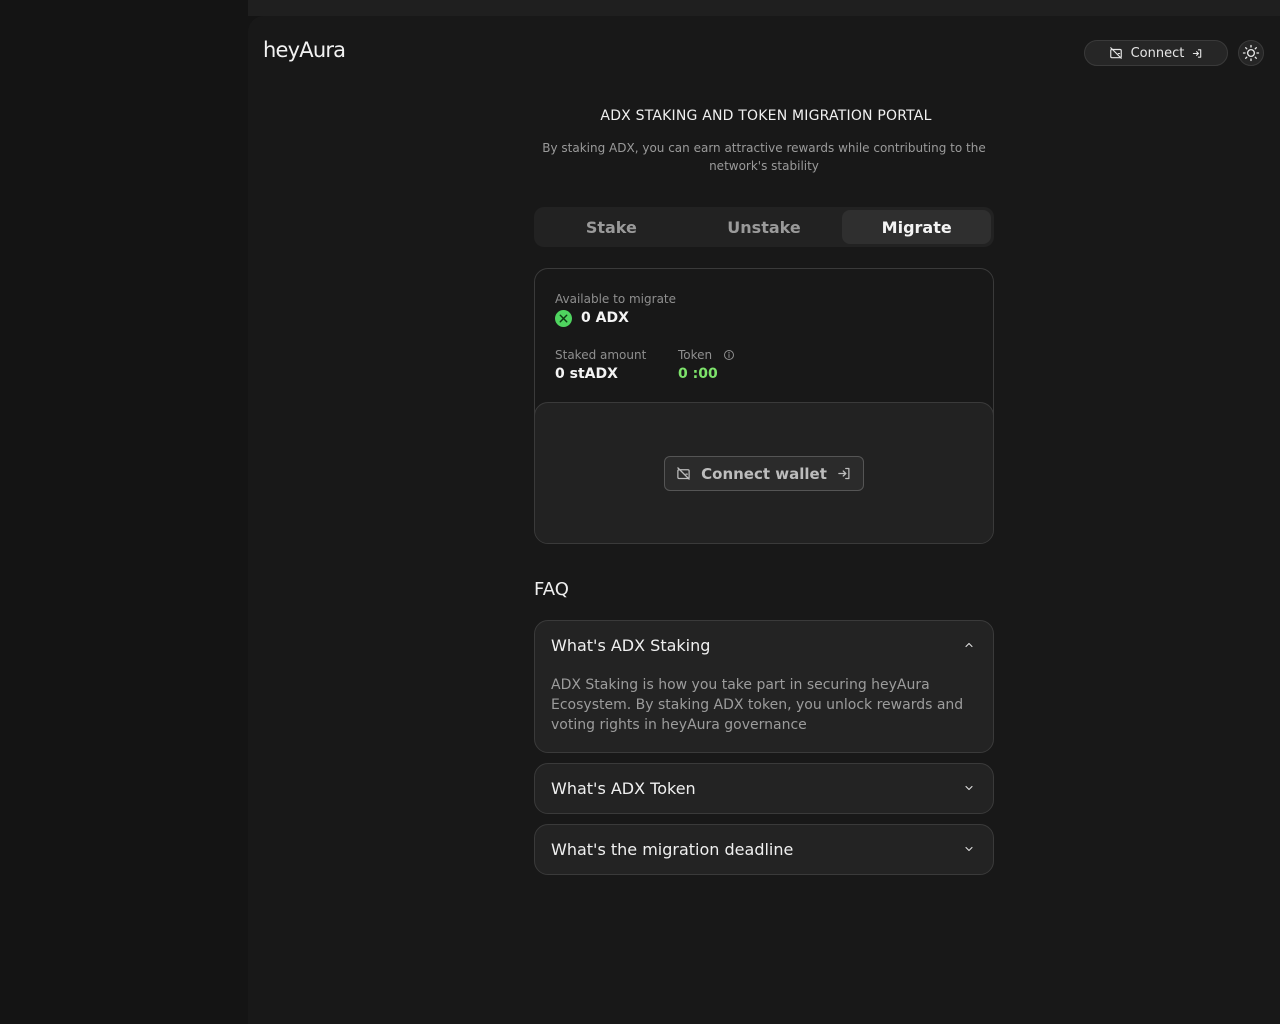 Image resolution: width=1280 pixels, height=1024 pixels. I want to click on connect-wallet-button: Connect wallet, so click(764, 473).